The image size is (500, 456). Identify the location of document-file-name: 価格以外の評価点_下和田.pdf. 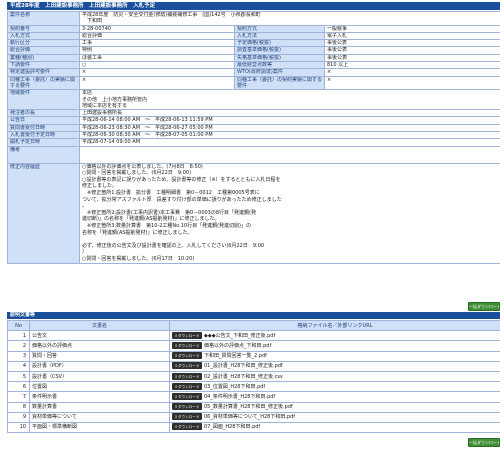
(237, 346).